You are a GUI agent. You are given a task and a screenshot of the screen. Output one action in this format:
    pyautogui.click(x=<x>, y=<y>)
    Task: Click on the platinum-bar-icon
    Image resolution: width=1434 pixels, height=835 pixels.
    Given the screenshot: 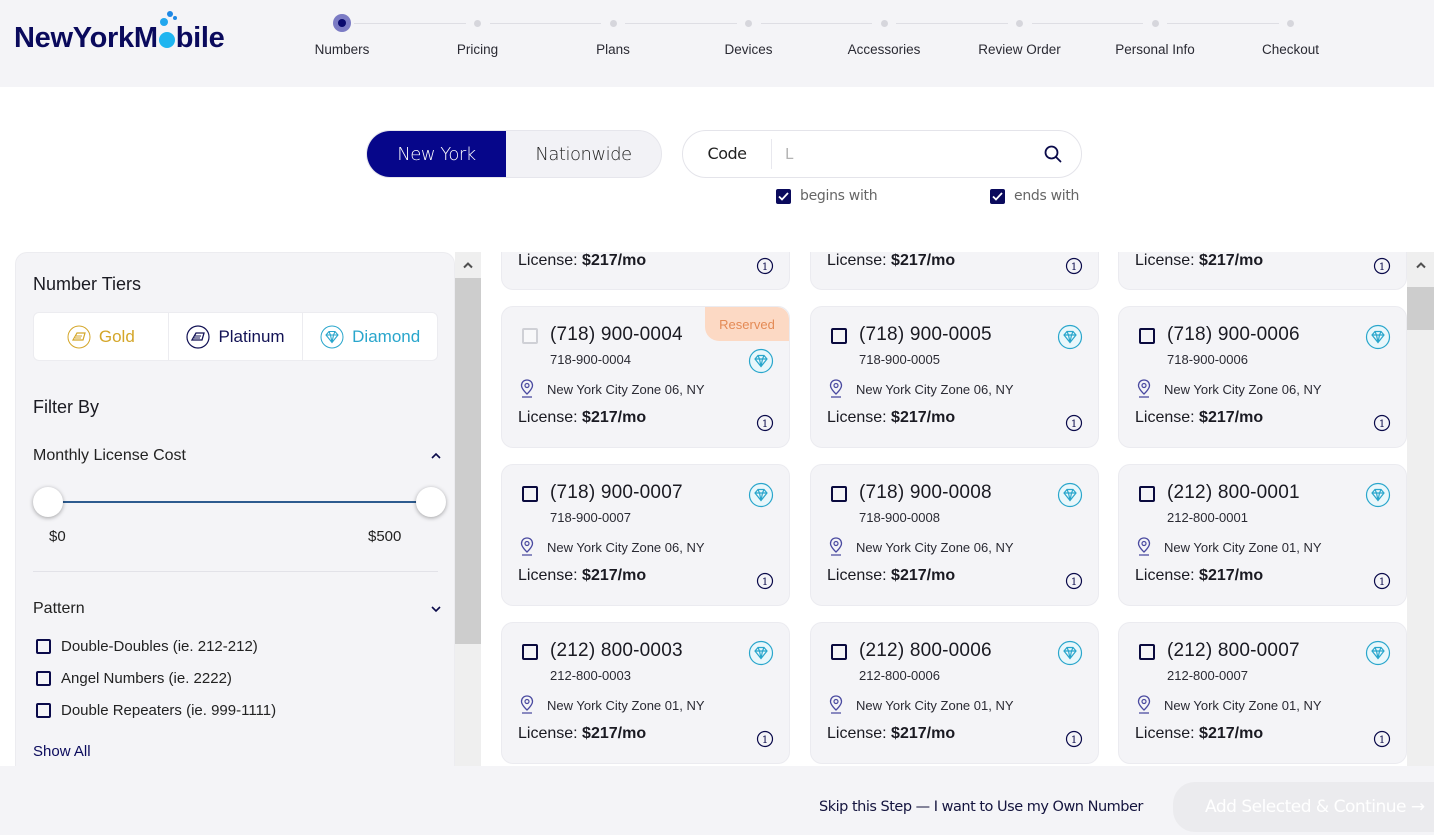 What is the action you would take?
    pyautogui.click(x=198, y=336)
    